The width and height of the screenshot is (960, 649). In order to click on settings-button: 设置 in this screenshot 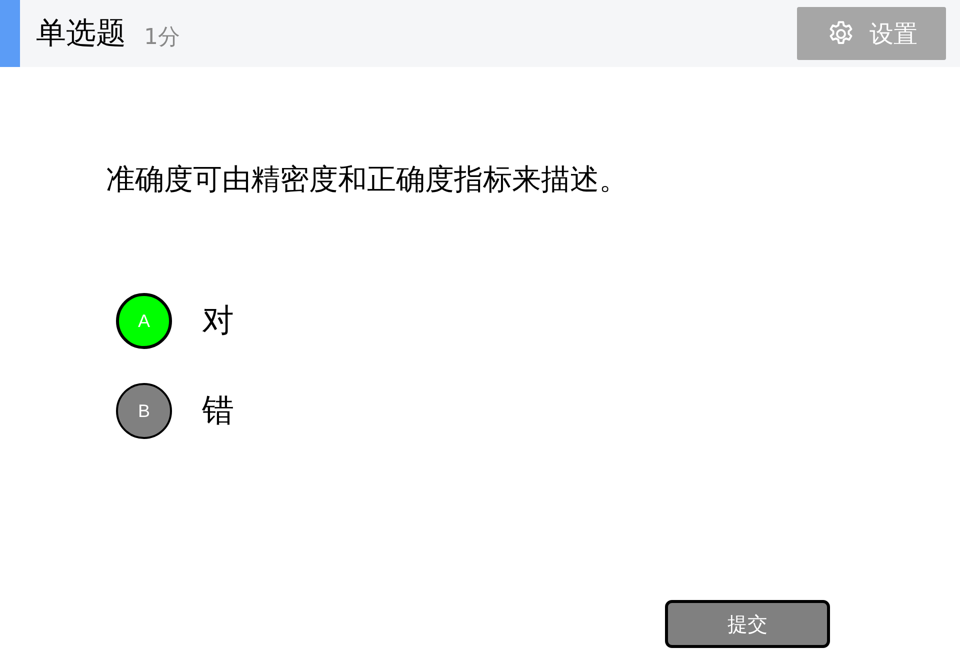, I will do `click(871, 33)`.